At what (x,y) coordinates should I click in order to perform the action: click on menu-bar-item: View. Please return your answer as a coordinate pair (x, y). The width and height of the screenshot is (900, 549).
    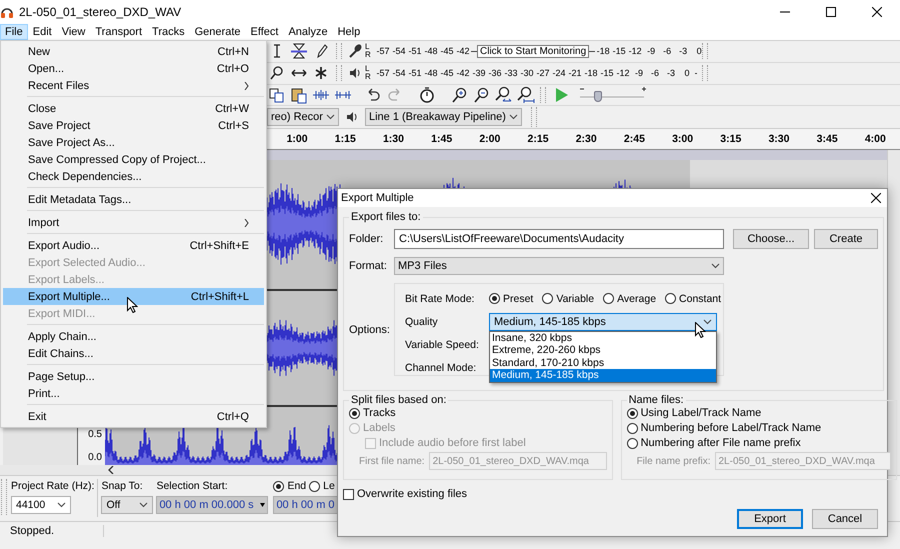
    Looking at the image, I should click on (73, 32).